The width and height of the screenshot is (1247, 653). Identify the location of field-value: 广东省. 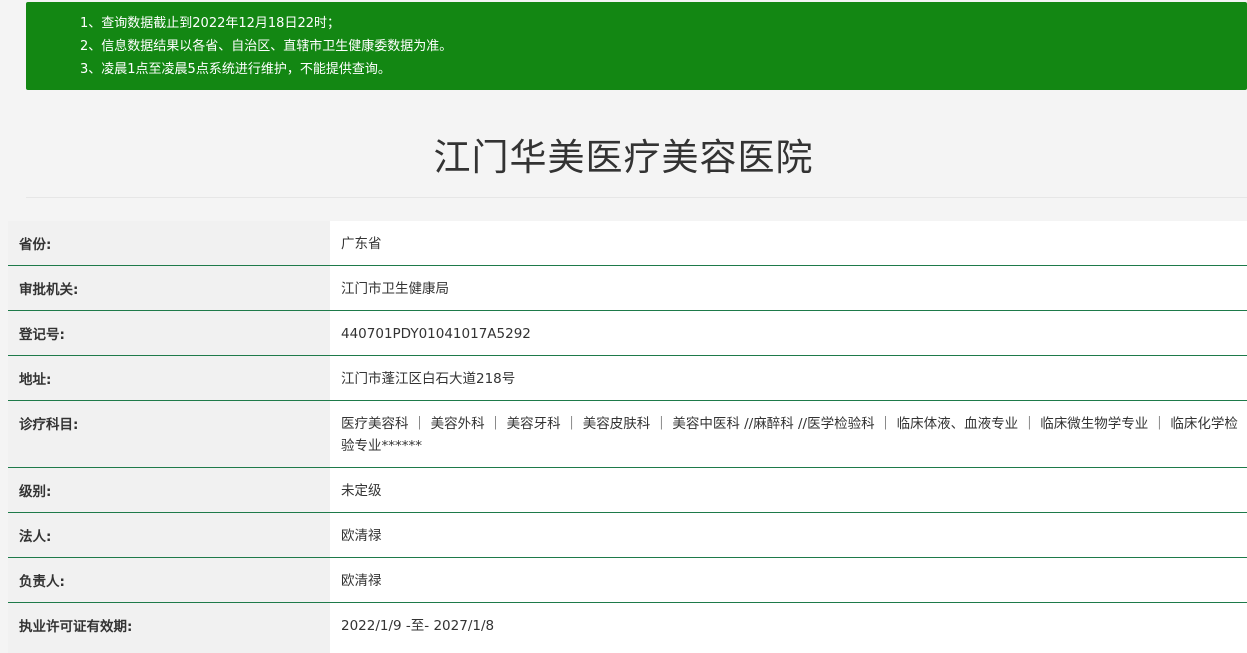
(788, 243).